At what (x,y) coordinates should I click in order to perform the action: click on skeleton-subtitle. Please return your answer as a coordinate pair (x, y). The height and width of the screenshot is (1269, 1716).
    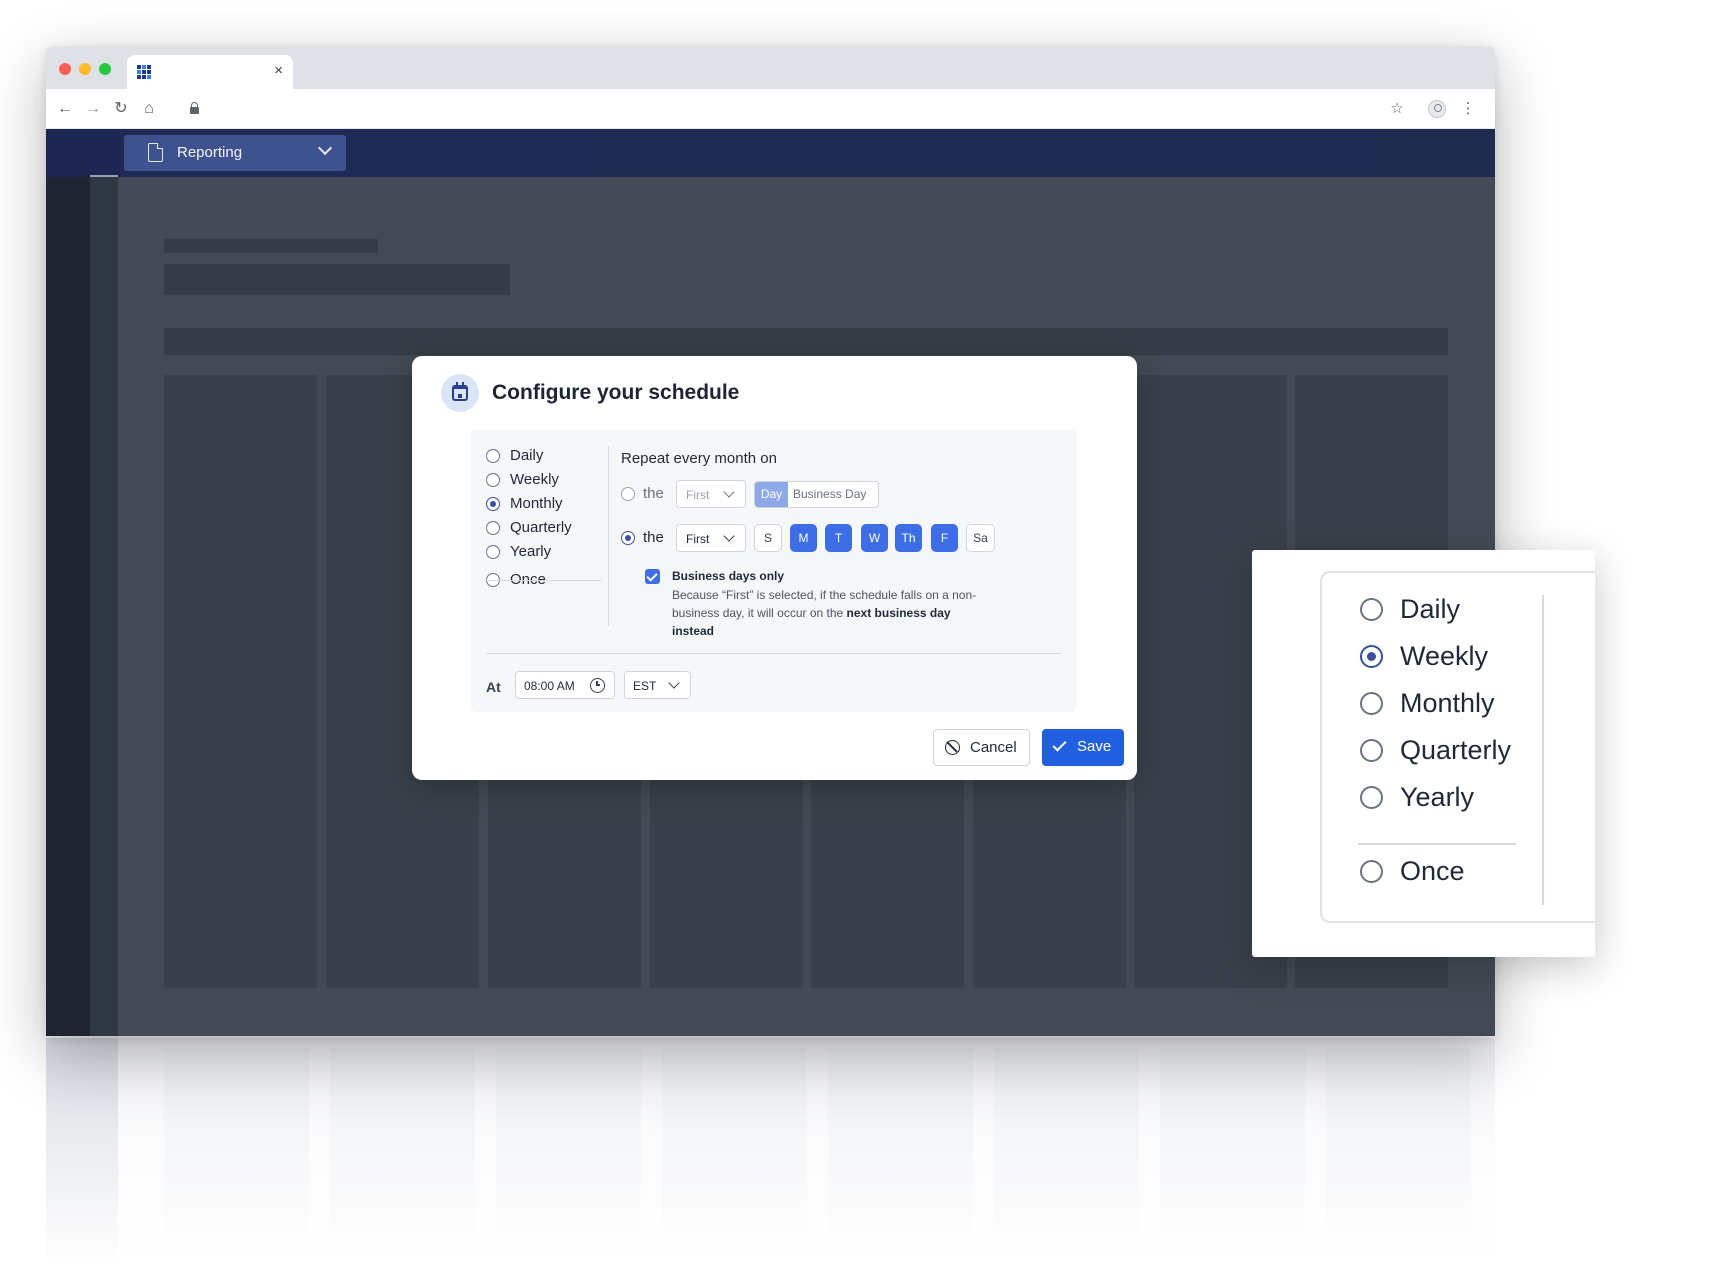
    Looking at the image, I should click on (271, 246).